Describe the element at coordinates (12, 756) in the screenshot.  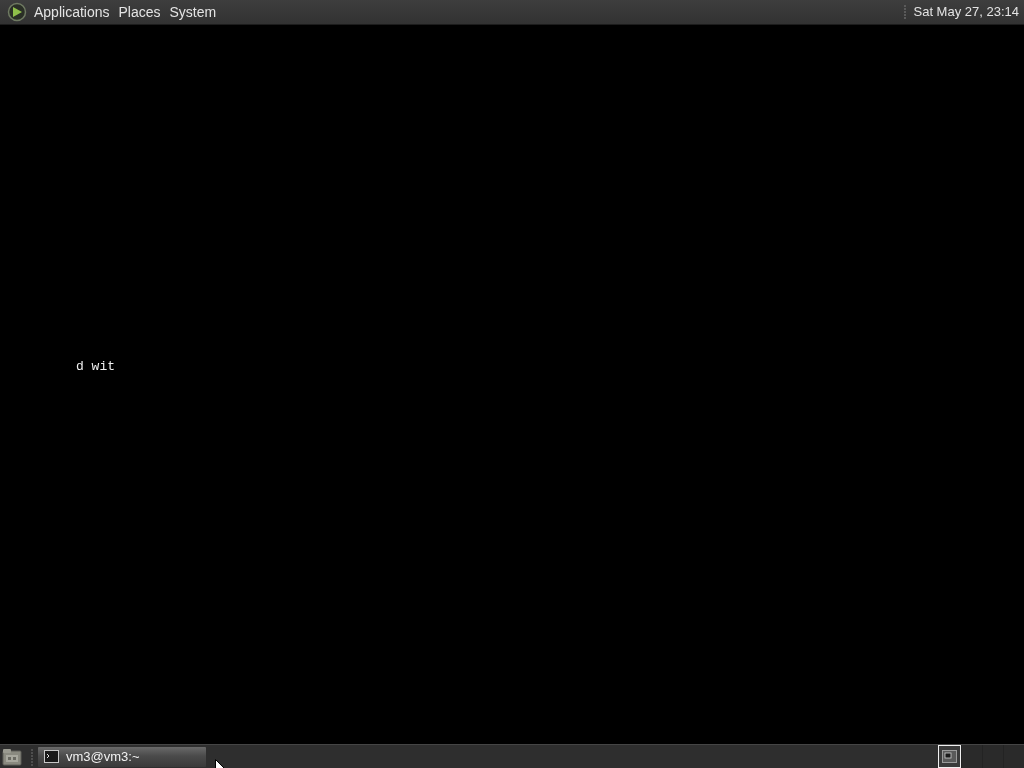
I see `show-desktop-icon` at that location.